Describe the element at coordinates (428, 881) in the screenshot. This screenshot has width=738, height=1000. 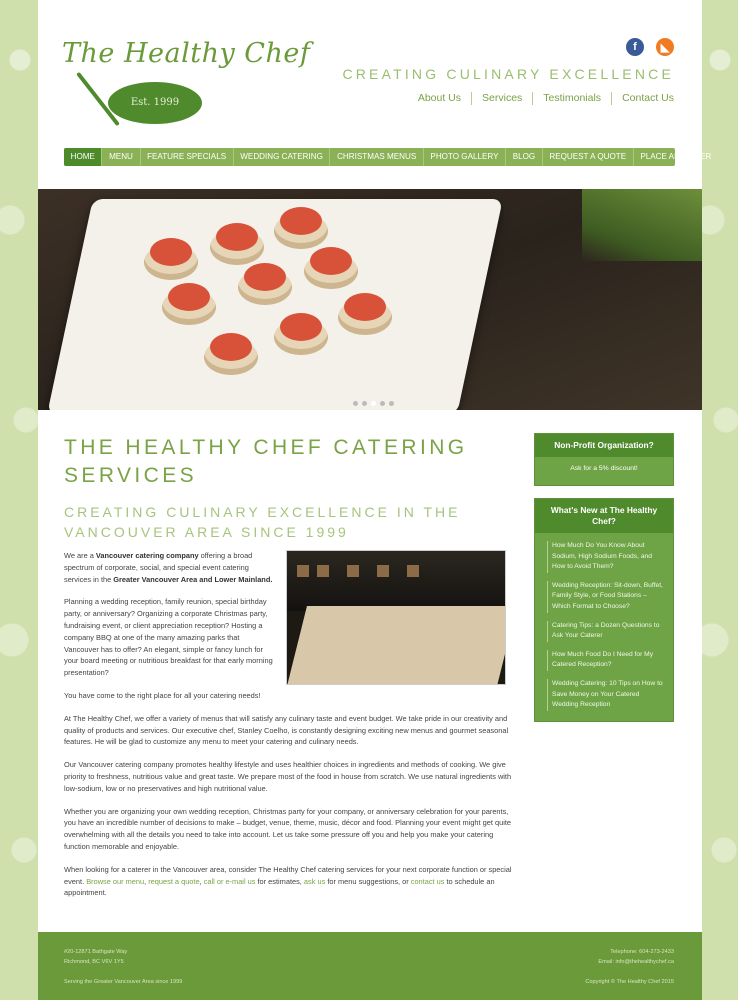
I see `contact-us-link: contact us` at that location.